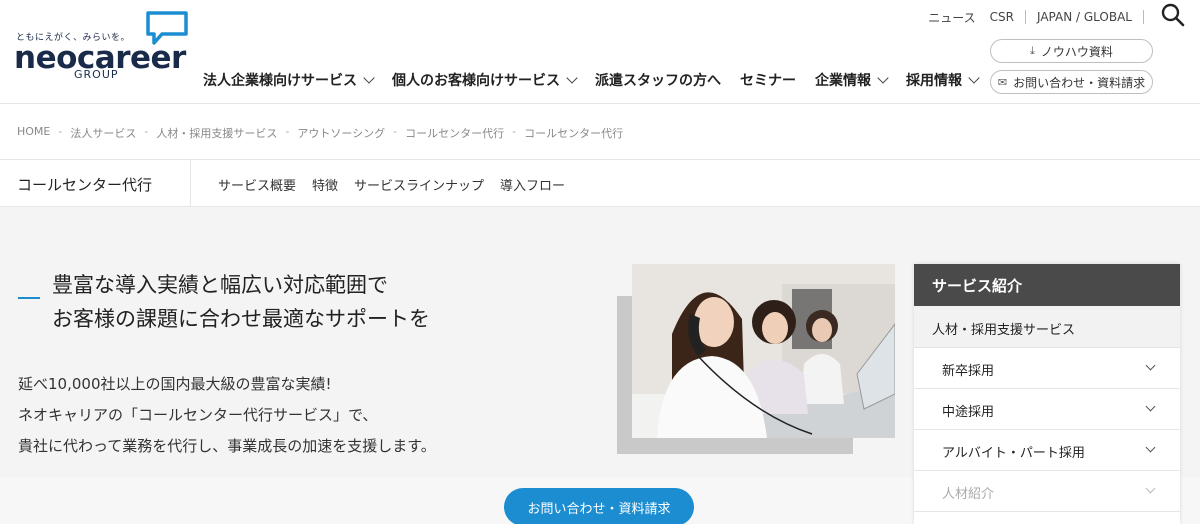  Describe the element at coordinates (1047, 368) in the screenshot. I see `sidebar-item-new-grad: 新卒採用` at that location.